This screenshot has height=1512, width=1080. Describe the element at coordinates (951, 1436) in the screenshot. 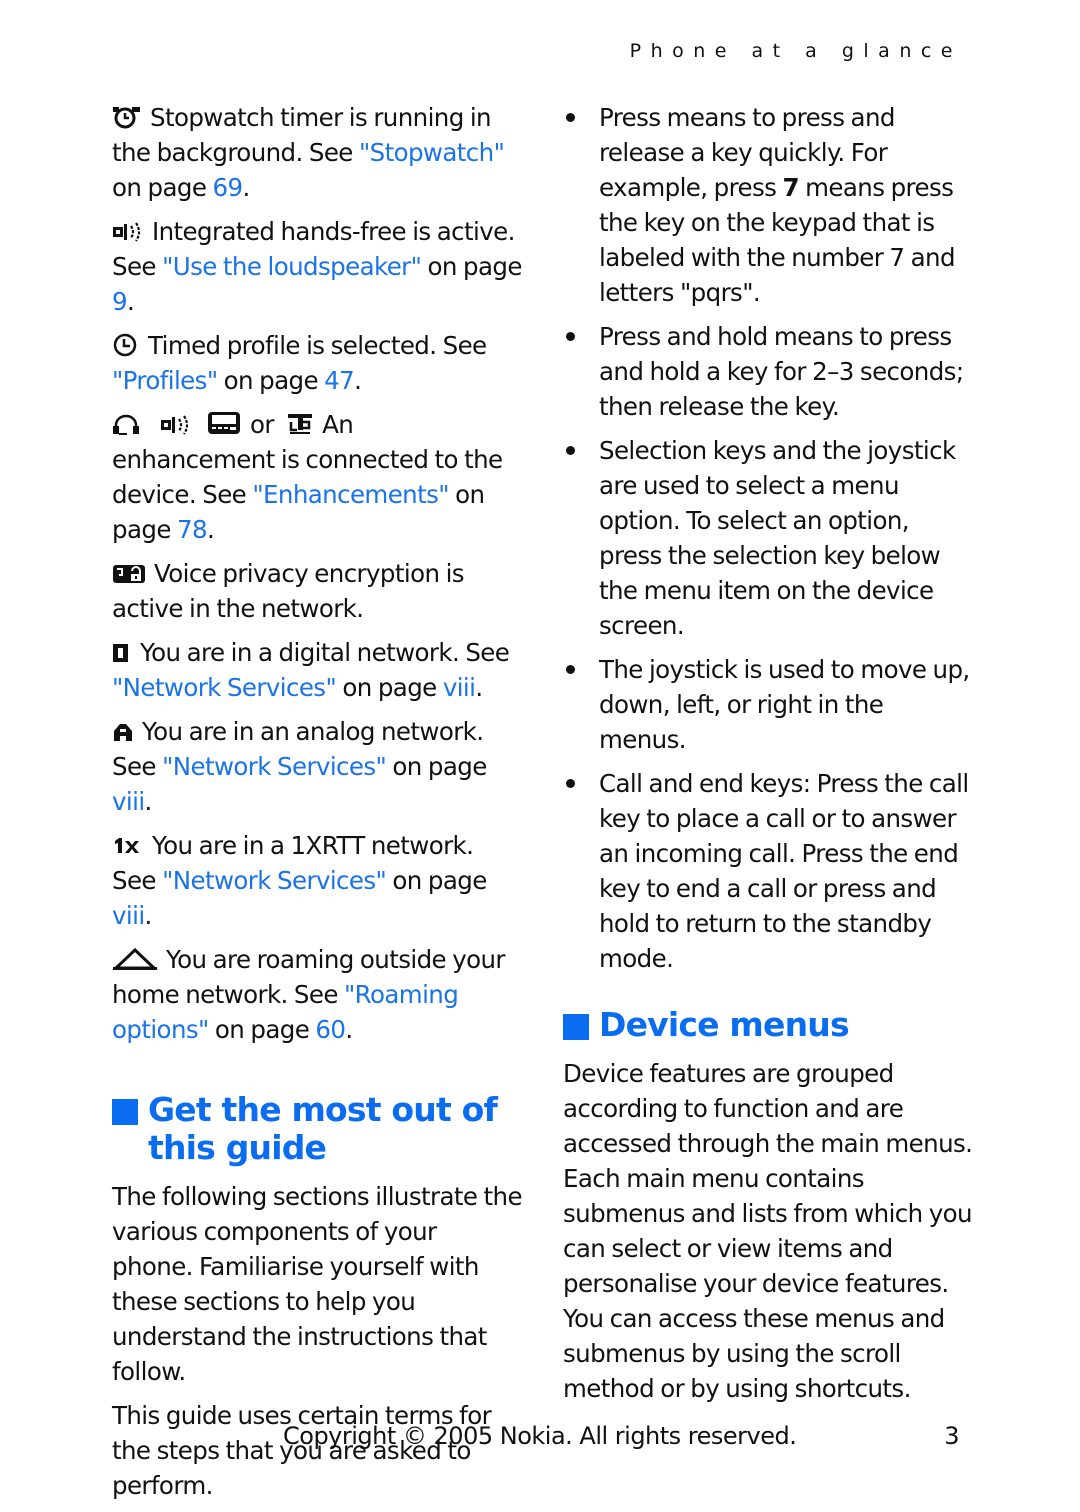

I see `page-number: 3` at that location.